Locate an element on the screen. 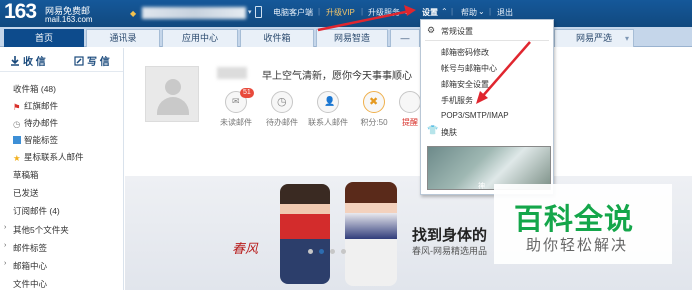  upgrade-service-link: 升级服务 is located at coordinates (384, 12).